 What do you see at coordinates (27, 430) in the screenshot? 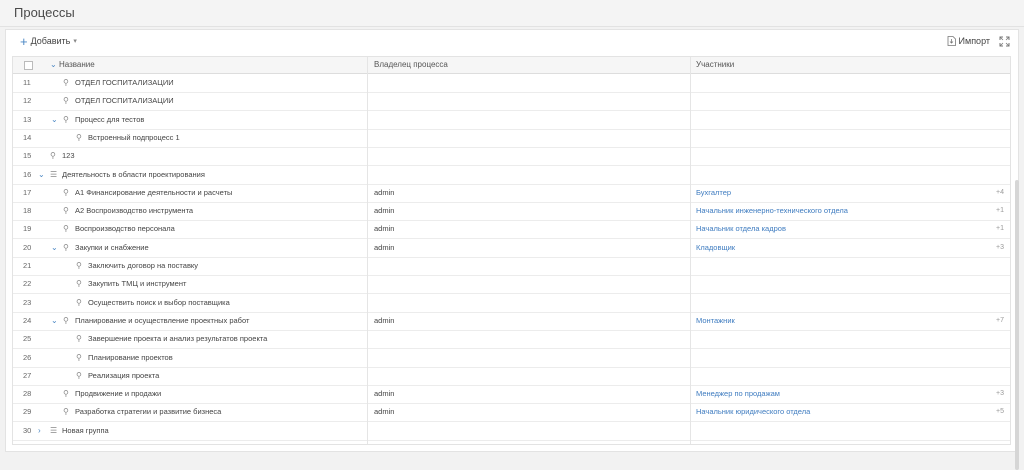
I see `row-number: 30` at bounding box center [27, 430].